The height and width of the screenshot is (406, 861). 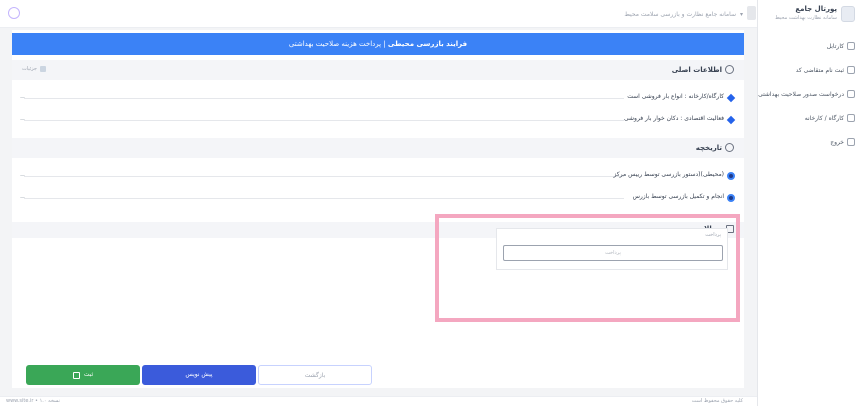 I want to click on submit-button: ثبت, so click(x=83, y=375).